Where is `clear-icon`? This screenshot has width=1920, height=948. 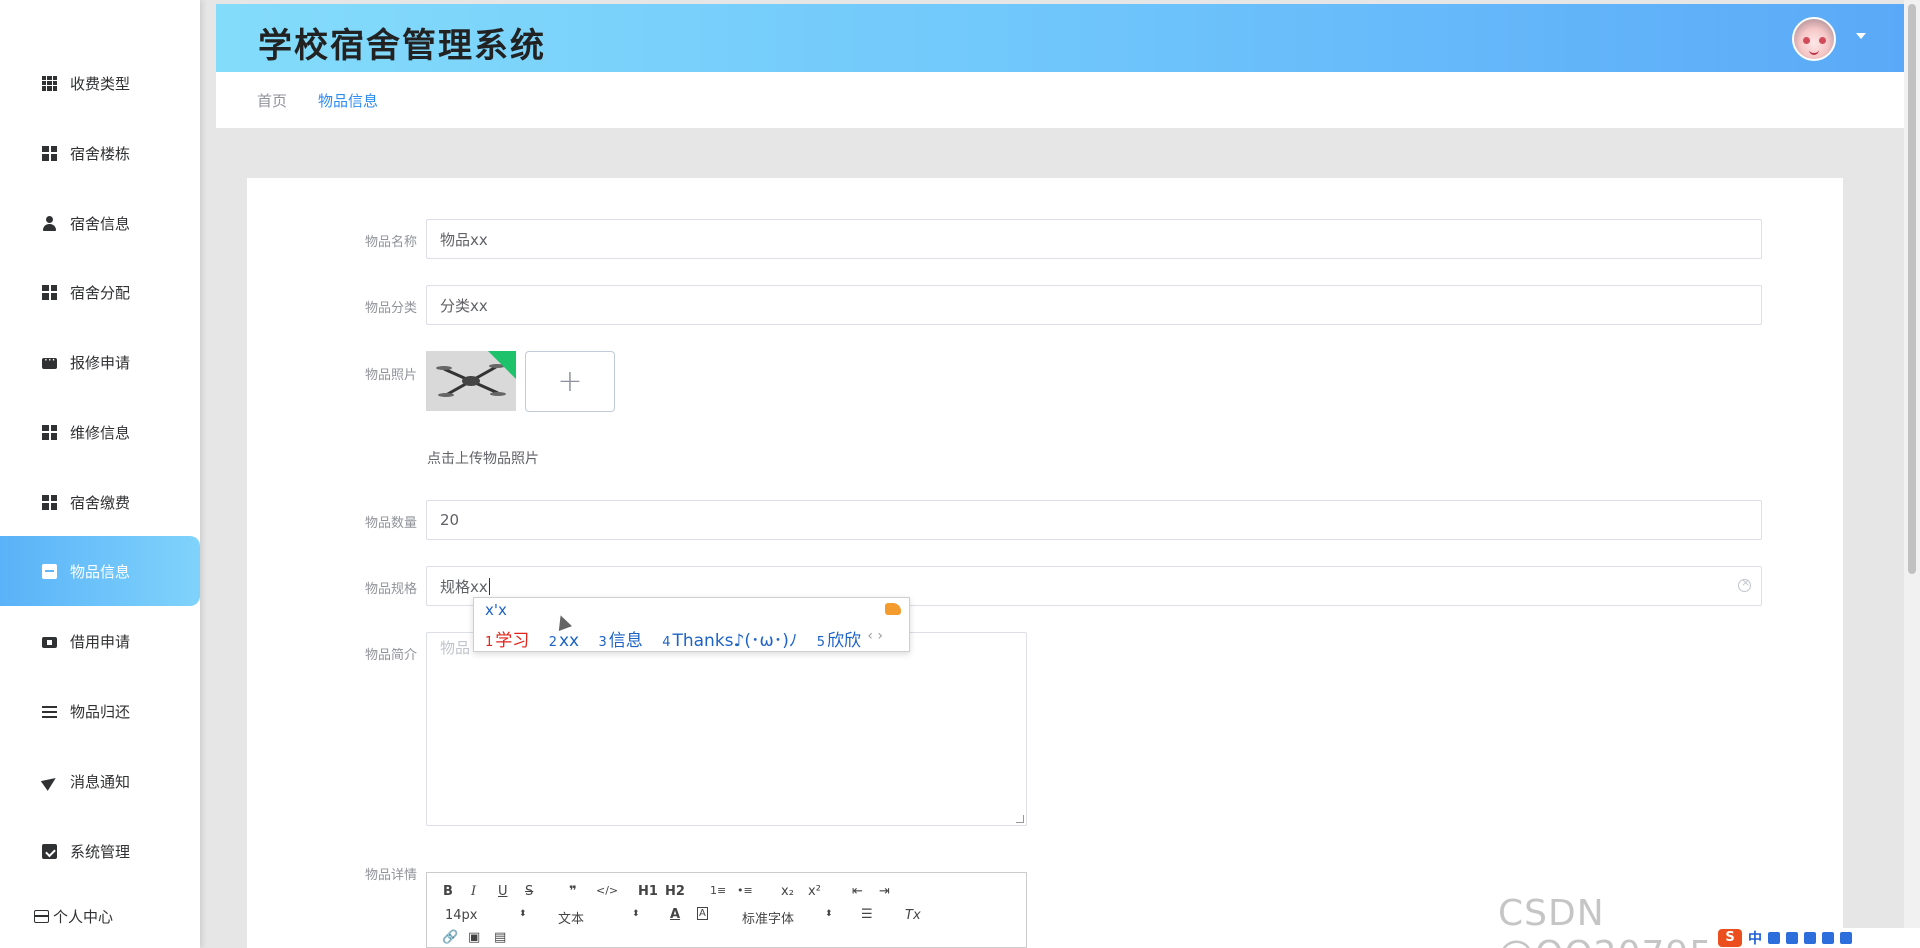
clear-icon is located at coordinates (1744, 584).